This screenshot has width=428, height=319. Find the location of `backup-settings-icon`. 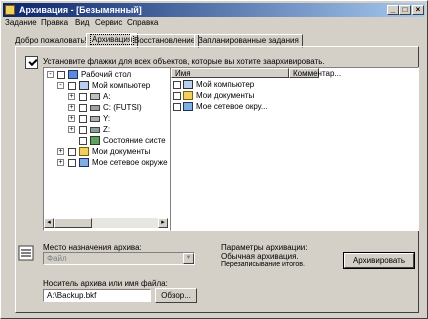

backup-settings-icon is located at coordinates (26, 253).